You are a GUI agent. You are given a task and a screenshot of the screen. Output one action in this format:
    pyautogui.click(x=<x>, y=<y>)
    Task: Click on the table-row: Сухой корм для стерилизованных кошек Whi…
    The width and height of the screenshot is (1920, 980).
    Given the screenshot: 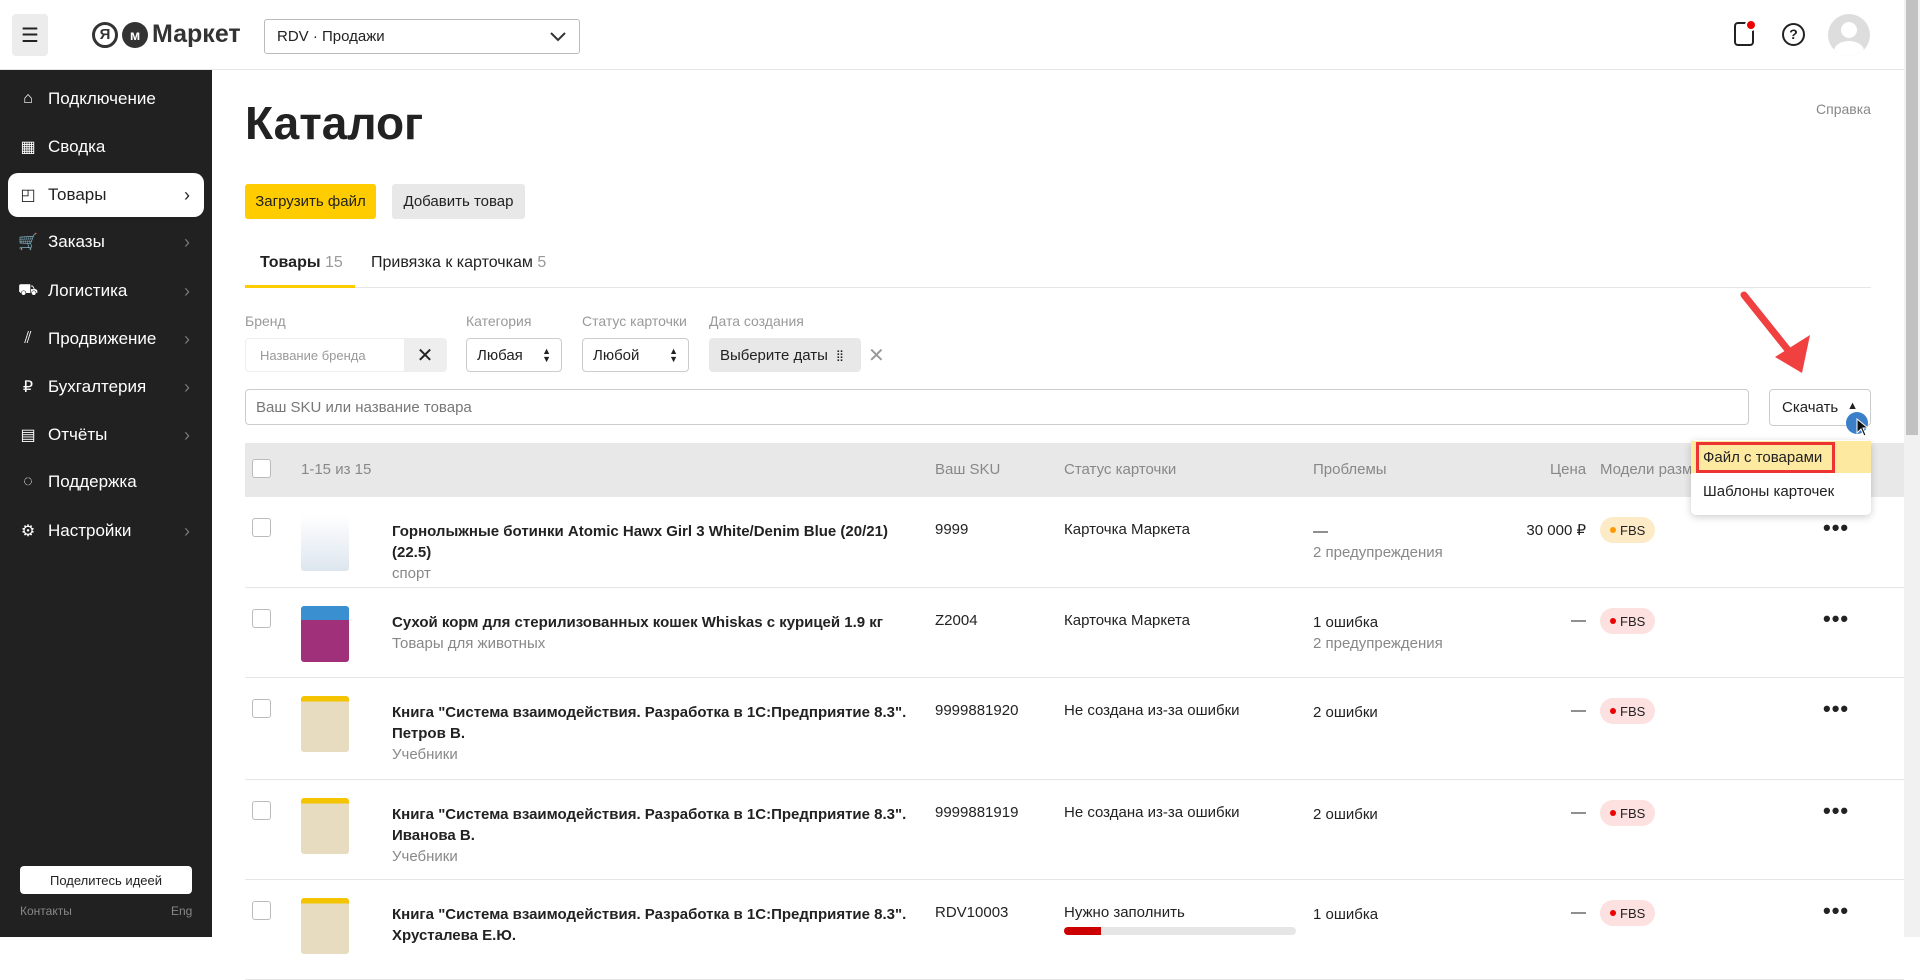 What is the action you would take?
    pyautogui.click(x=1074, y=633)
    